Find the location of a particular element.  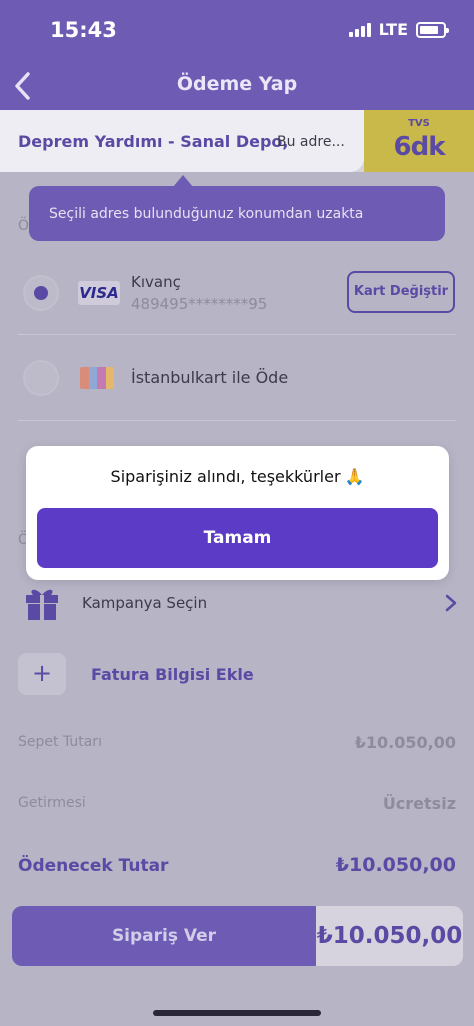

visa-logo: VISA is located at coordinates (99, 293).